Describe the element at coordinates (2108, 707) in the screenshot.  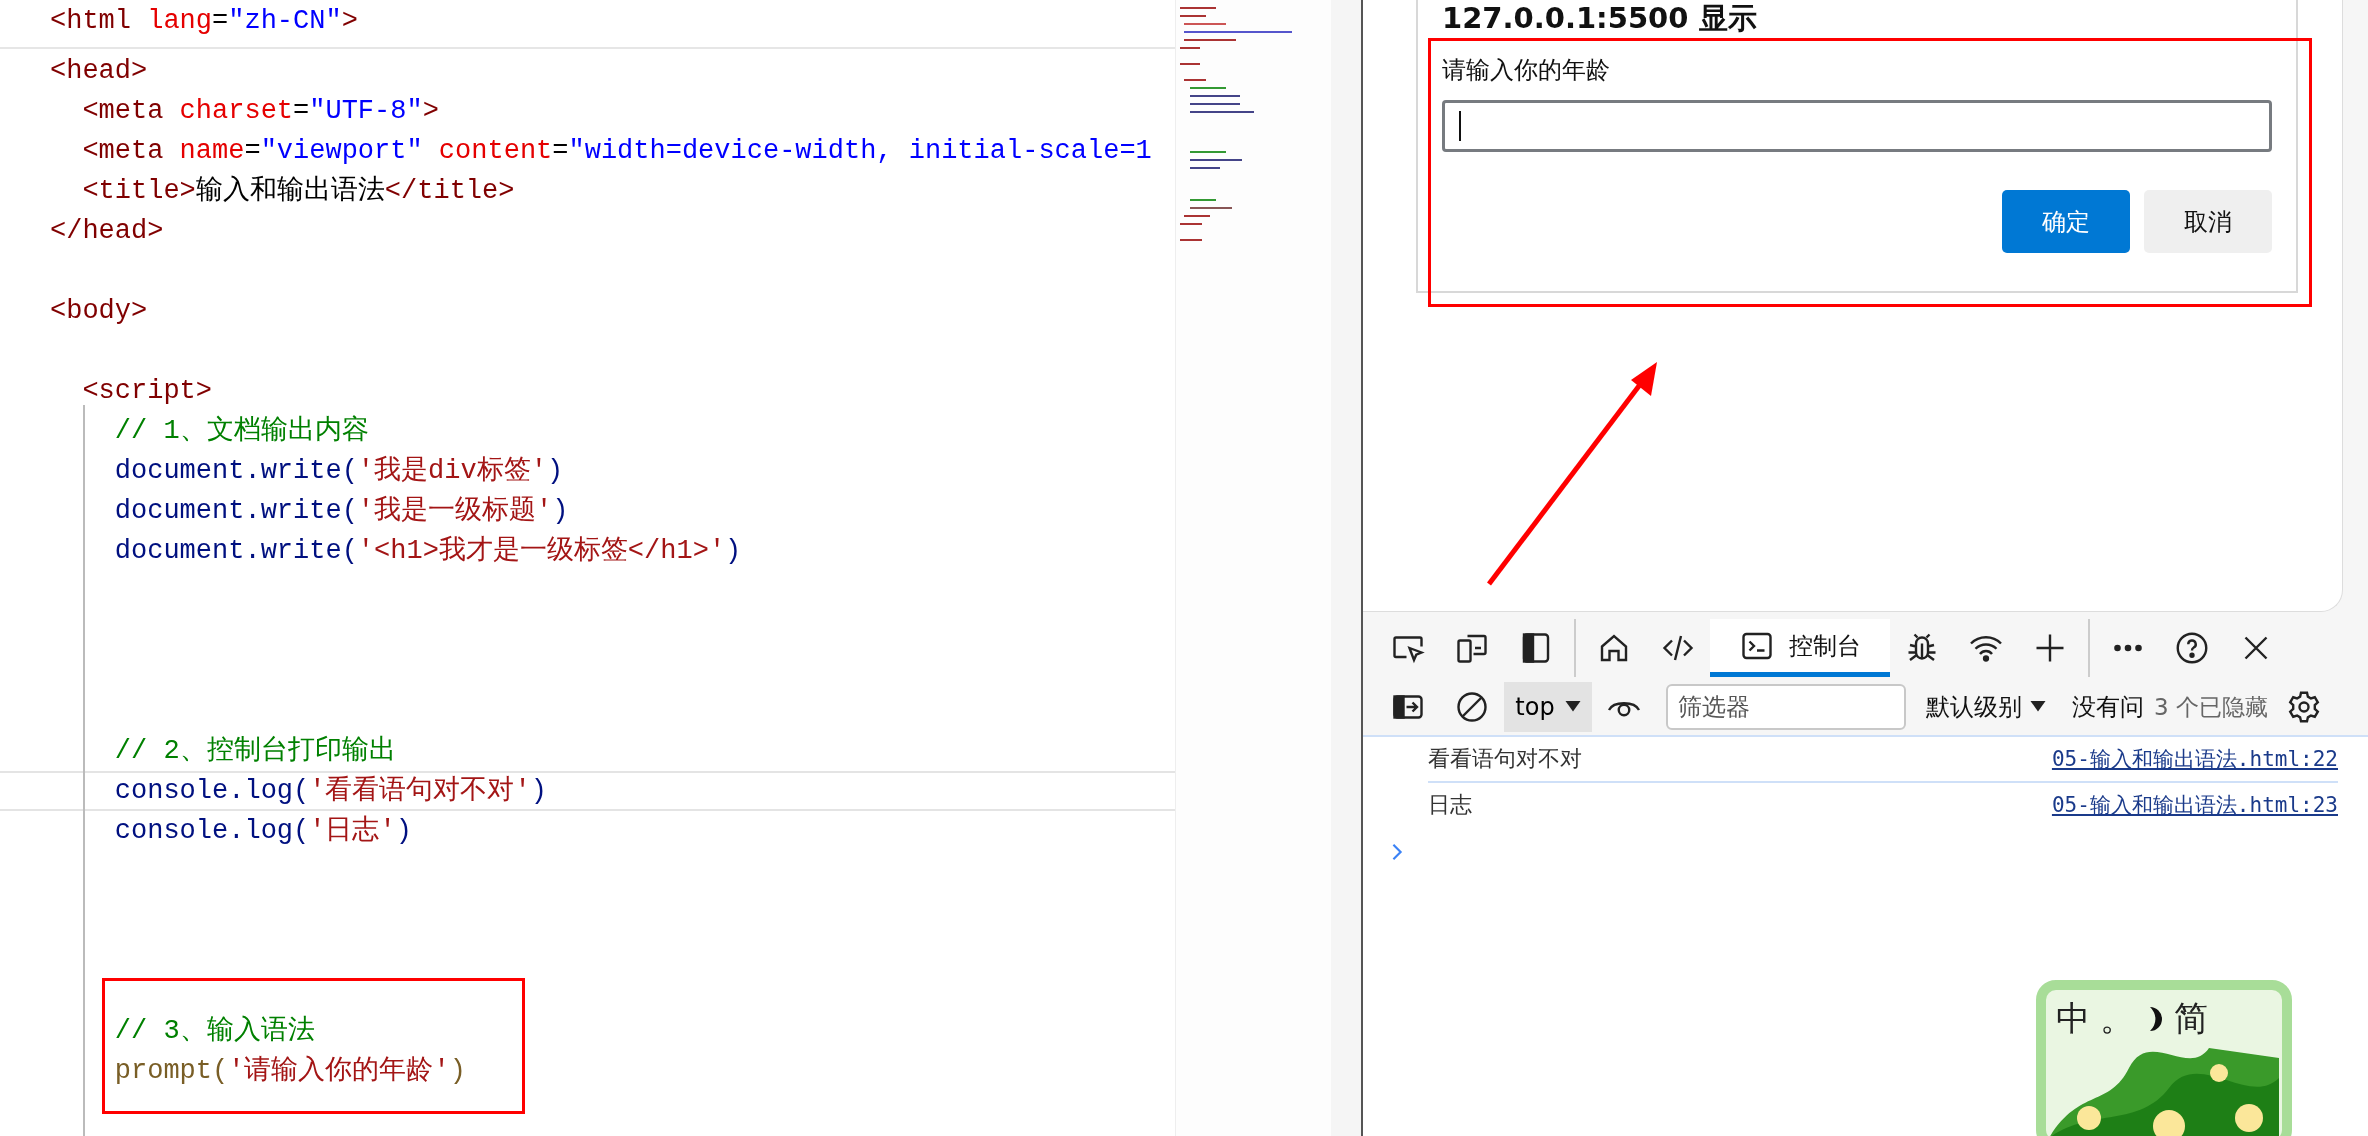
I see `issues-link: 没有问` at that location.